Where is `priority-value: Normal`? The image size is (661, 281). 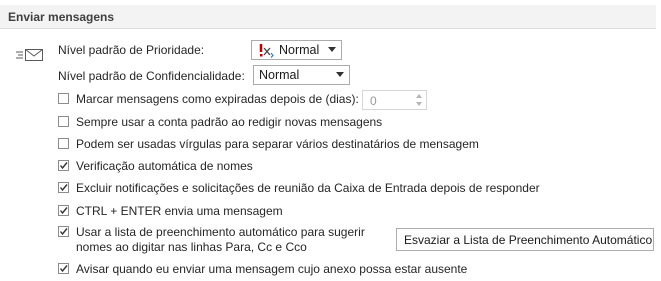 priority-value: Normal is located at coordinates (299, 50).